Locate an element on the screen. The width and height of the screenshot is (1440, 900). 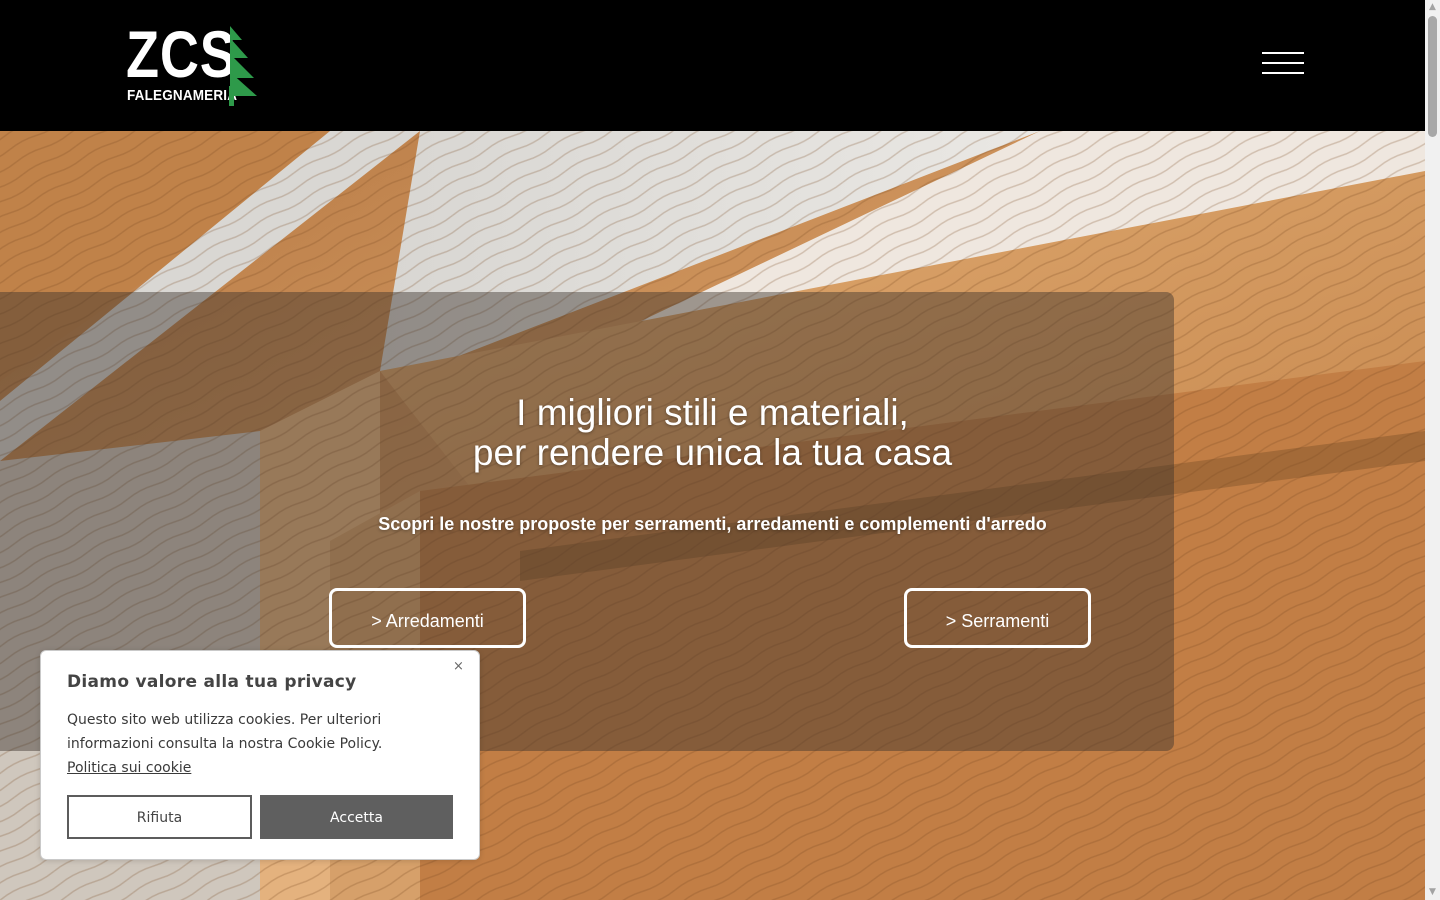
serramenti-button: > Serramenti is located at coordinates (997, 618).